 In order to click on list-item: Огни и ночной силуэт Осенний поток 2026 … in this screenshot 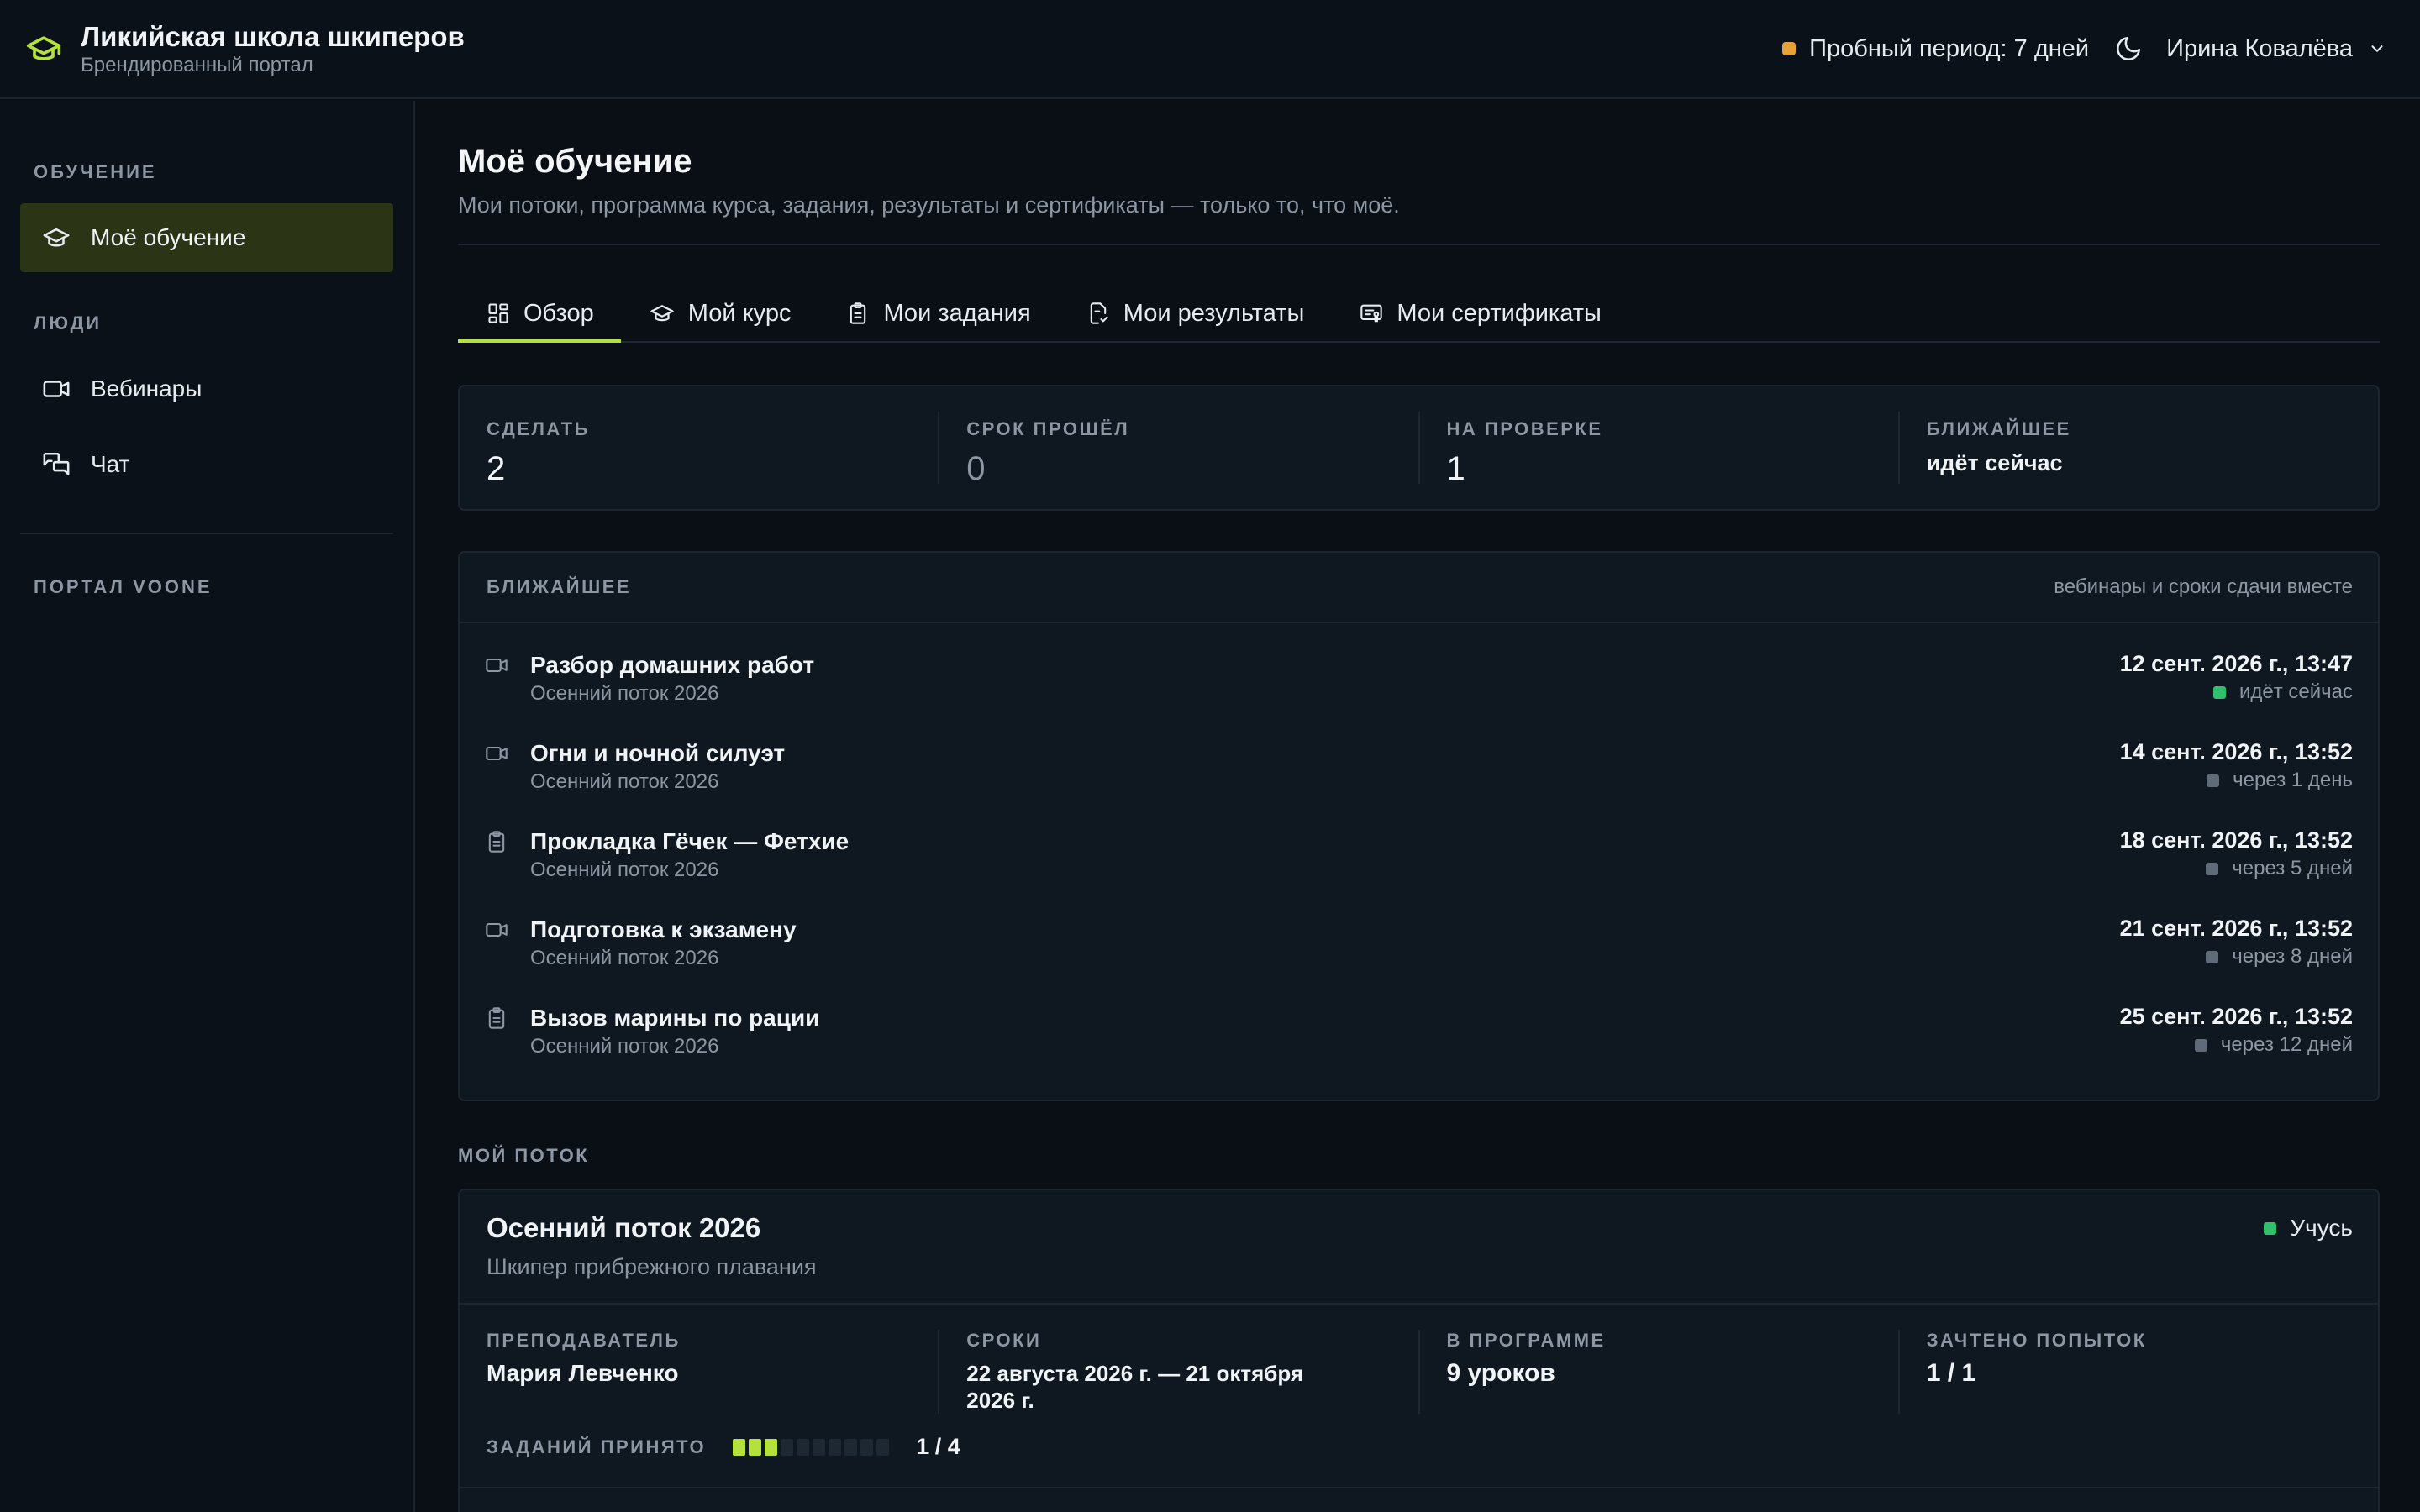, I will do `click(1419, 774)`.